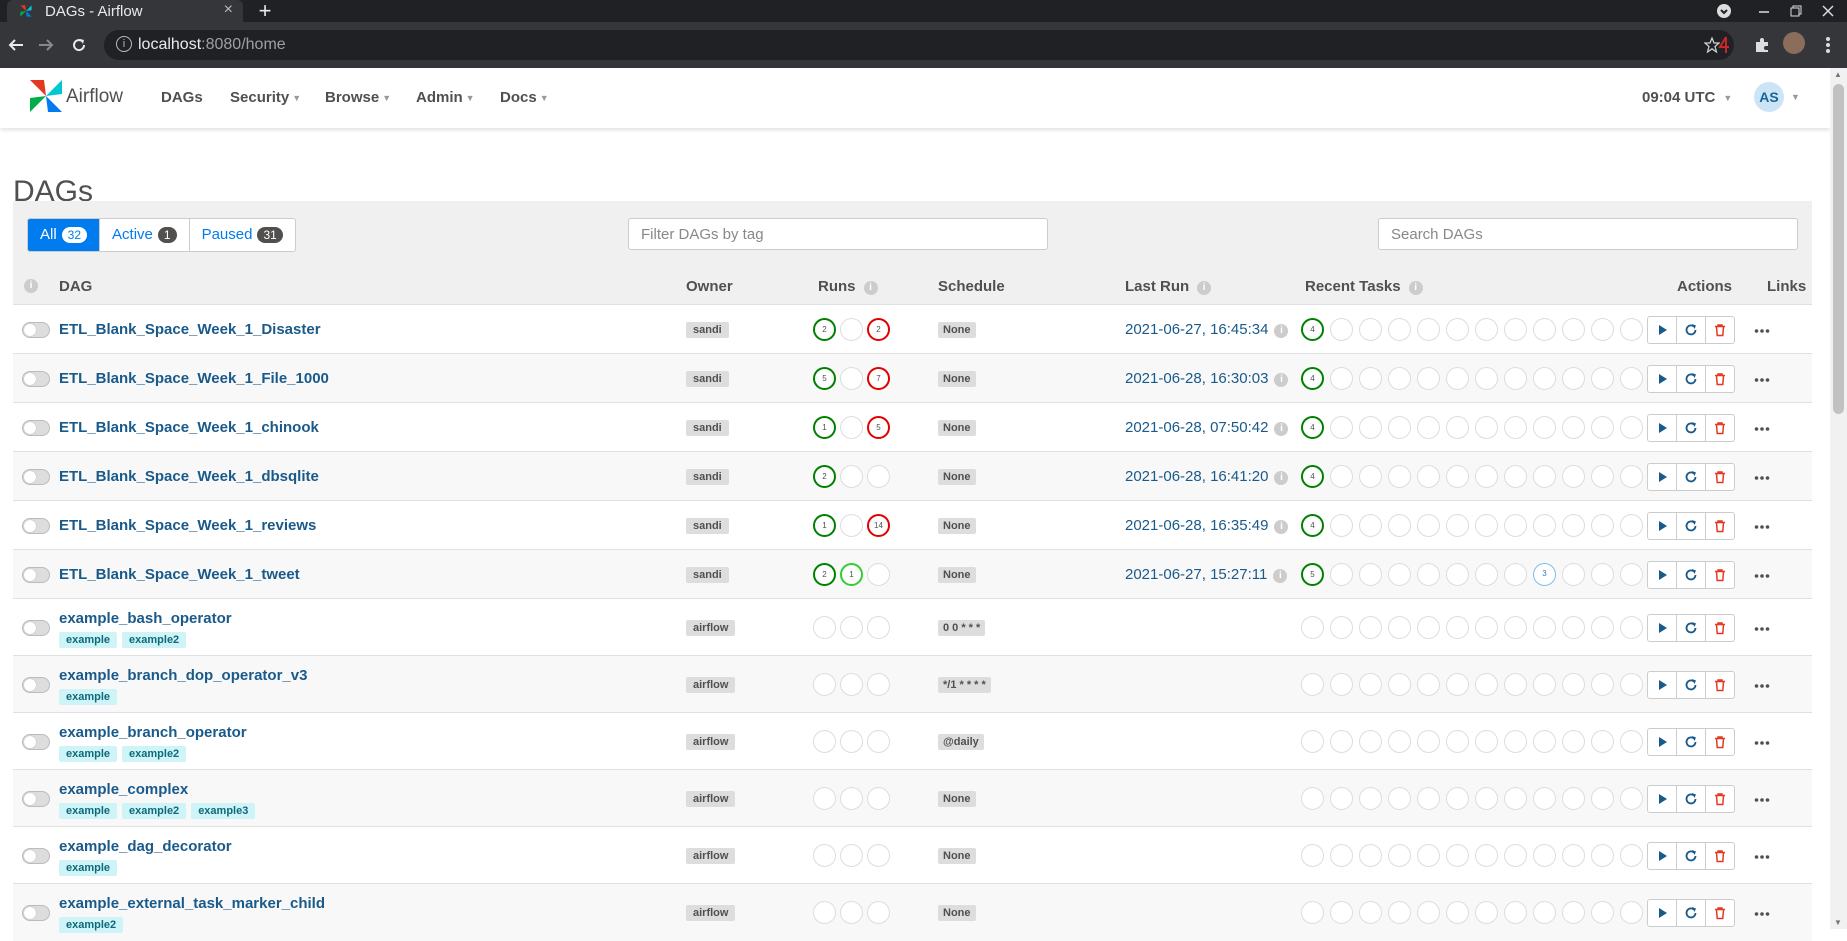  I want to click on restore-icon, so click(1796, 11).